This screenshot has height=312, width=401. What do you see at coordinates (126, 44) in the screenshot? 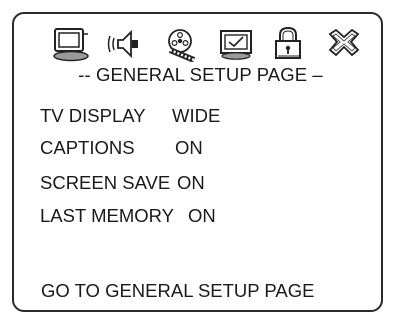
I see `speaker-icon` at bounding box center [126, 44].